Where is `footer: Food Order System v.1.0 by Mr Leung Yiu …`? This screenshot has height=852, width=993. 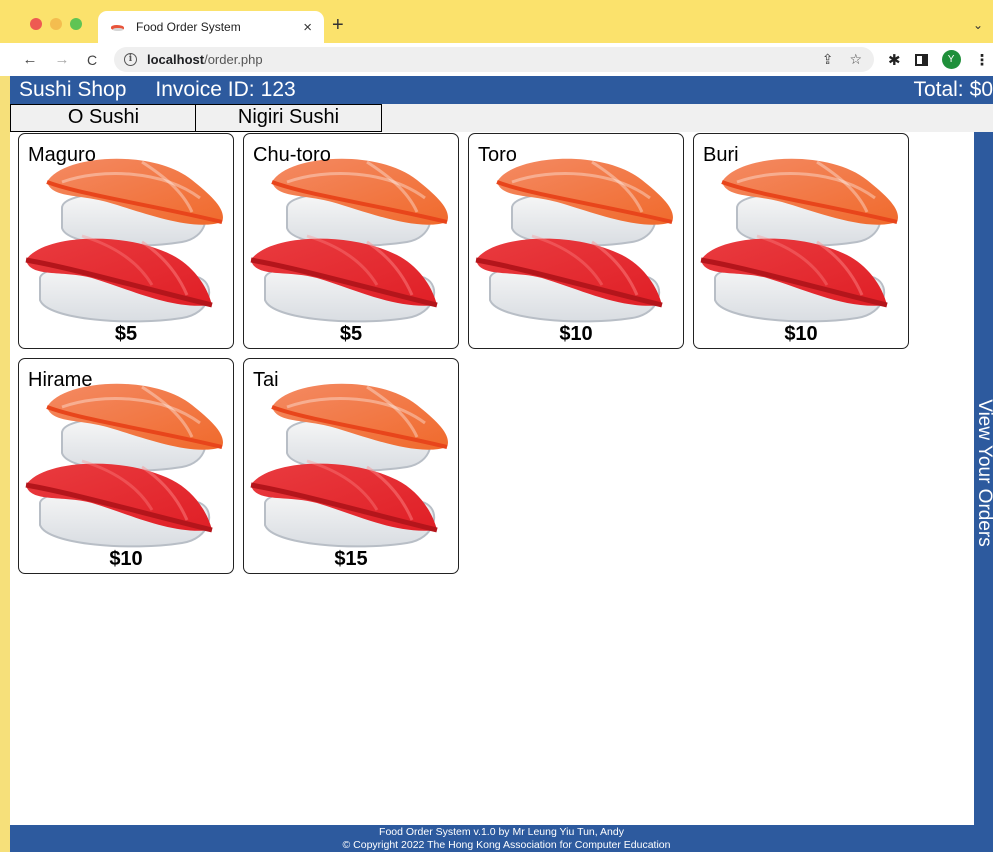 footer: Food Order System v.1.0 by Mr Leung Yiu … is located at coordinates (501, 838).